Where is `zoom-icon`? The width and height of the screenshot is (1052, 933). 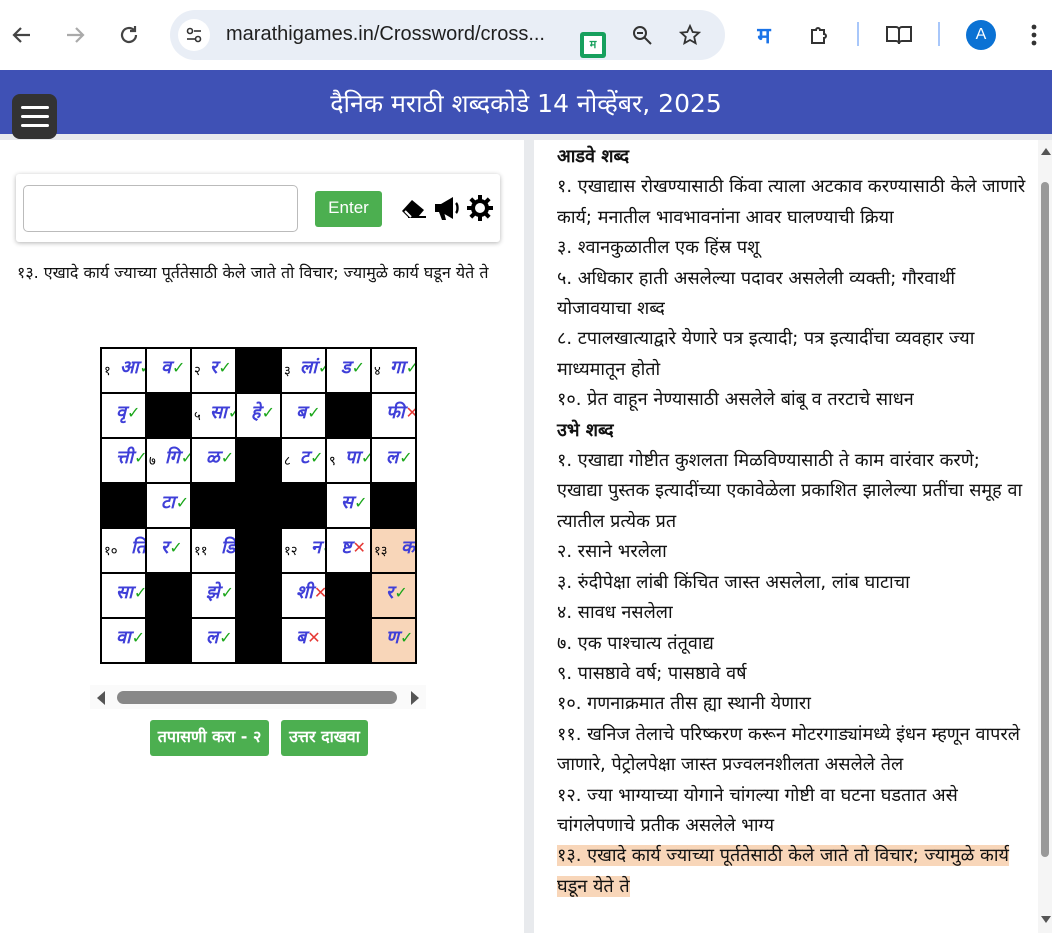
zoom-icon is located at coordinates (642, 35).